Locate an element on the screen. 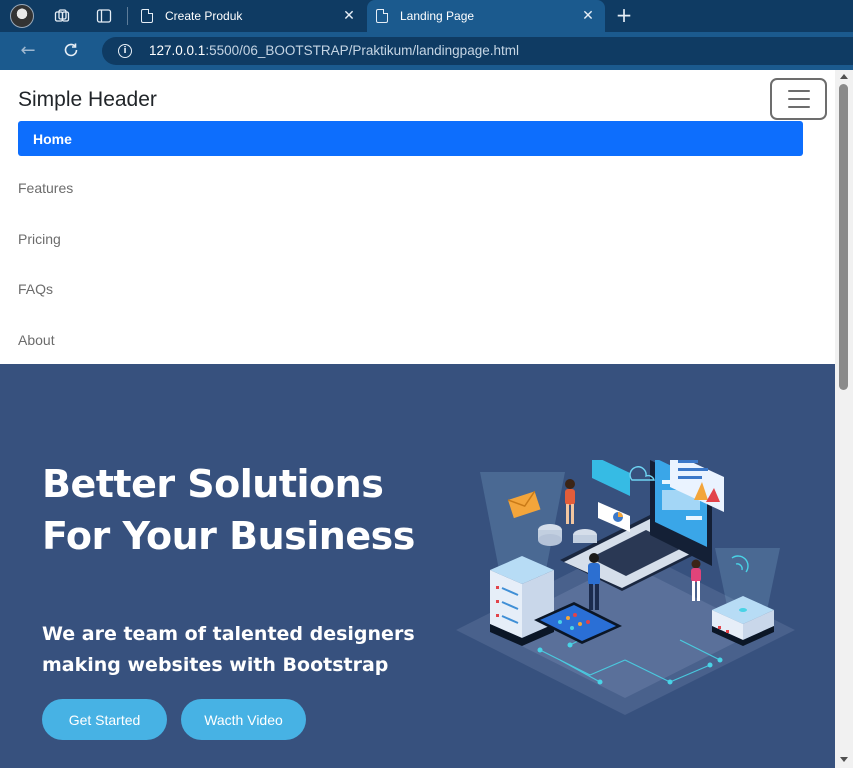  nav-item-home: Home is located at coordinates (410, 138).